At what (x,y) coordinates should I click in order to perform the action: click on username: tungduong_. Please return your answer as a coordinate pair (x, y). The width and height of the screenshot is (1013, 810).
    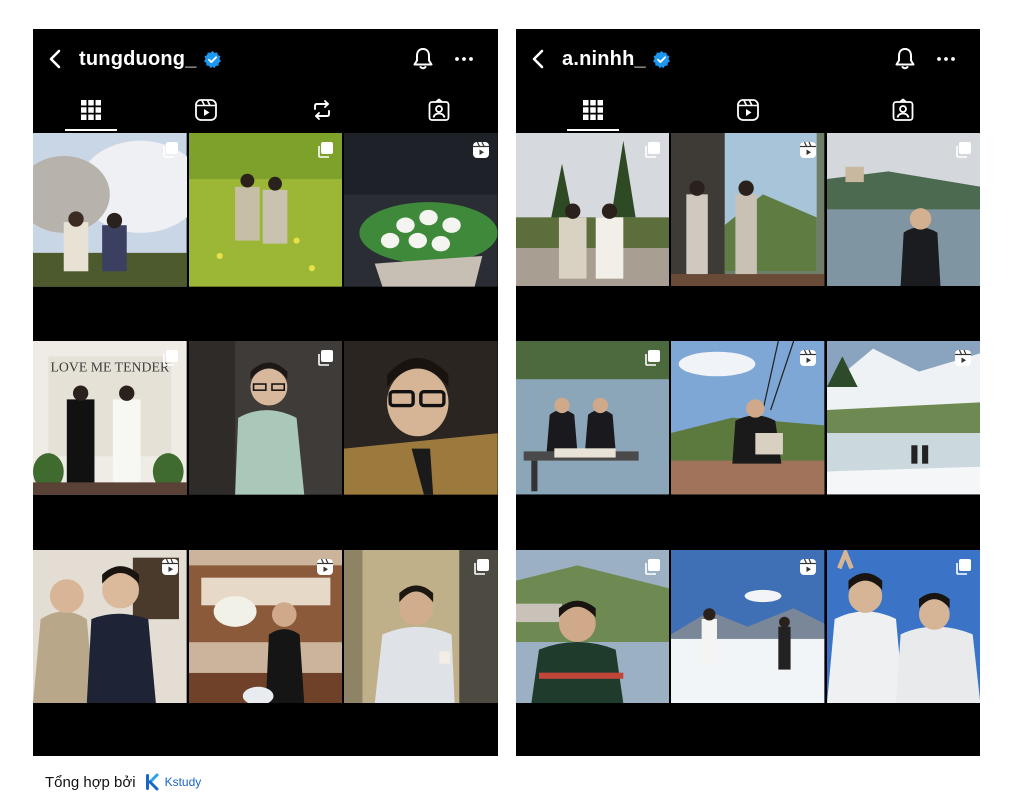
    Looking at the image, I should click on (138, 59).